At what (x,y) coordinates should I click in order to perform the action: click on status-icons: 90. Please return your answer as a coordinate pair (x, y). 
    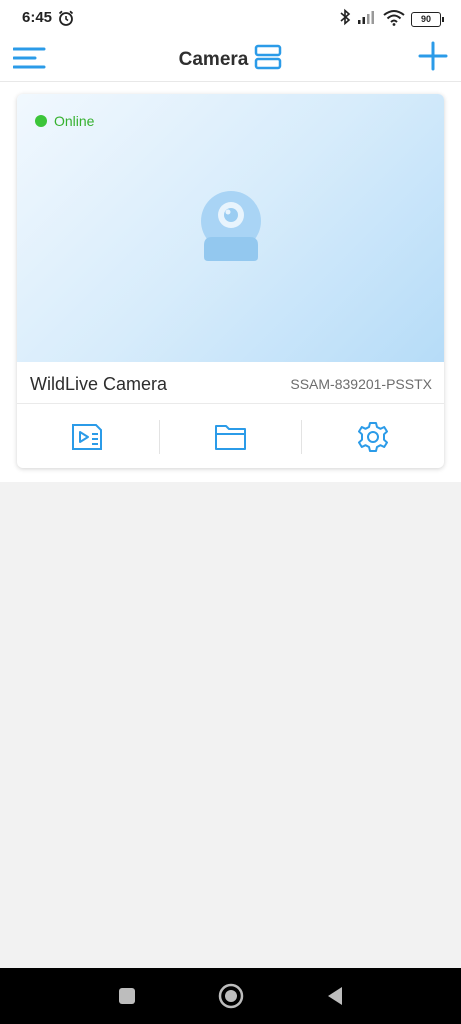
    Looking at the image, I should click on (391, 19).